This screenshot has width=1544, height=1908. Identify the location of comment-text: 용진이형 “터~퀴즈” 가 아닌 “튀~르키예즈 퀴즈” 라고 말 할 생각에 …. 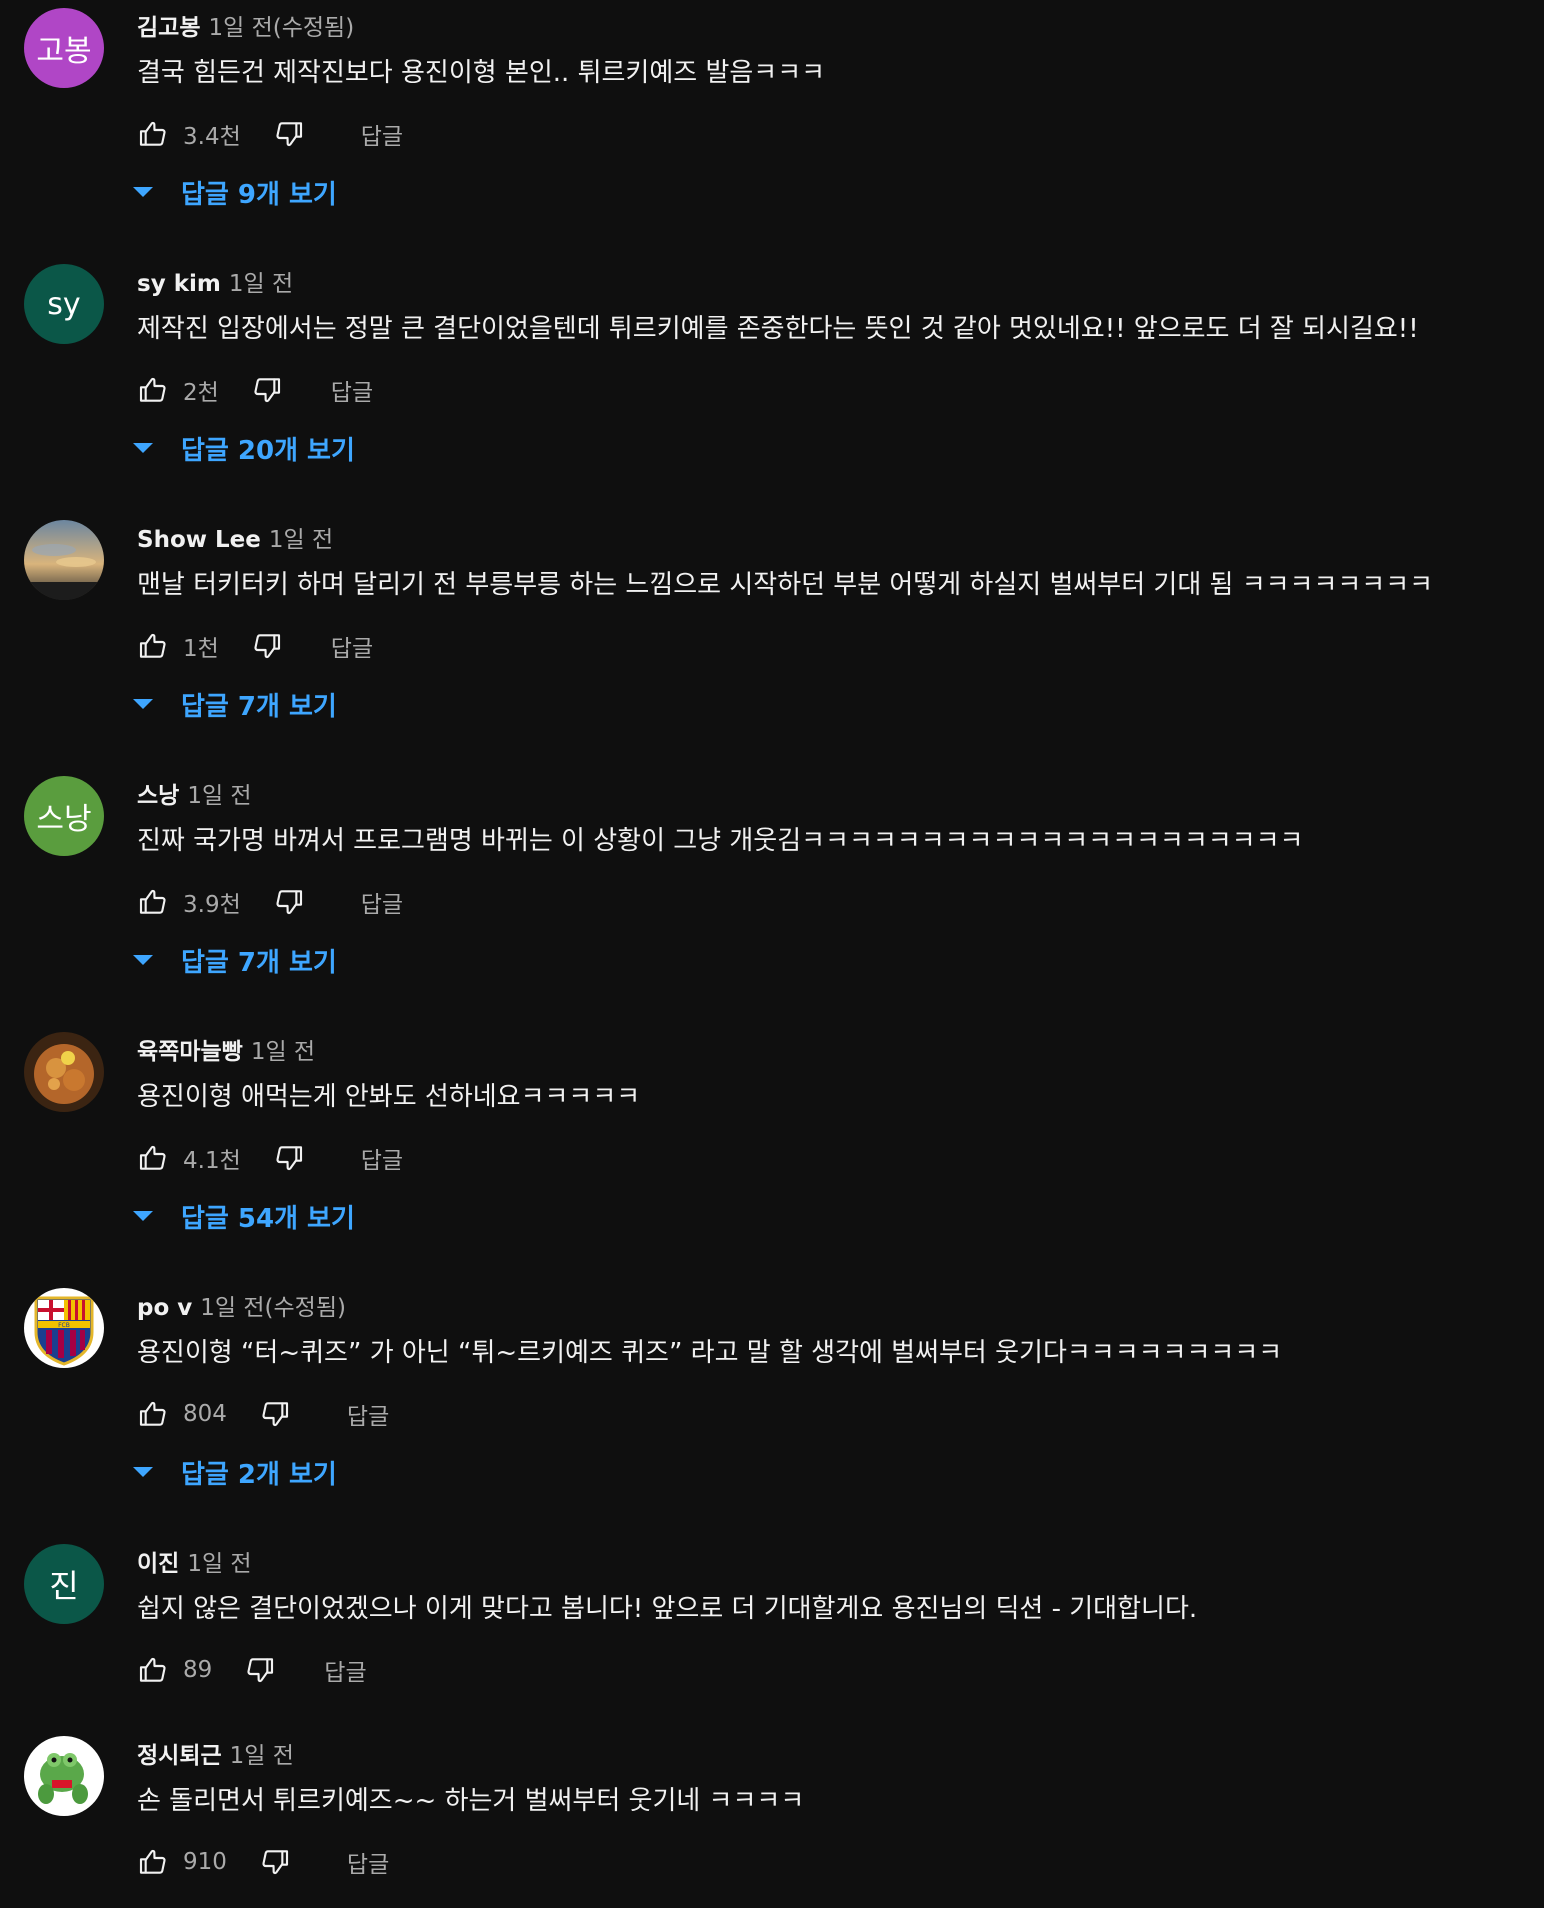
(710, 1353).